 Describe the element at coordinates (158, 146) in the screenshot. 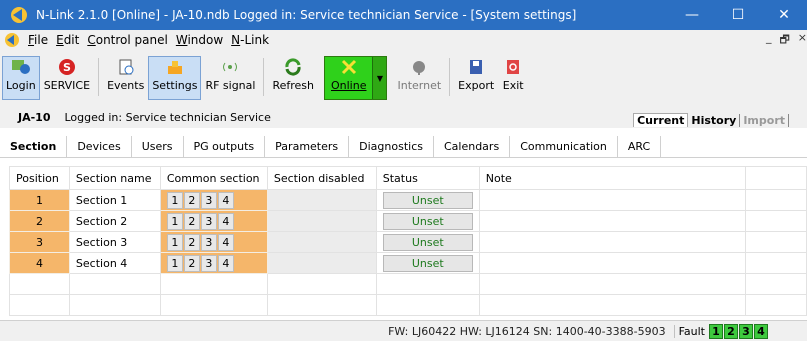

I see `tab-users: Users` at that location.